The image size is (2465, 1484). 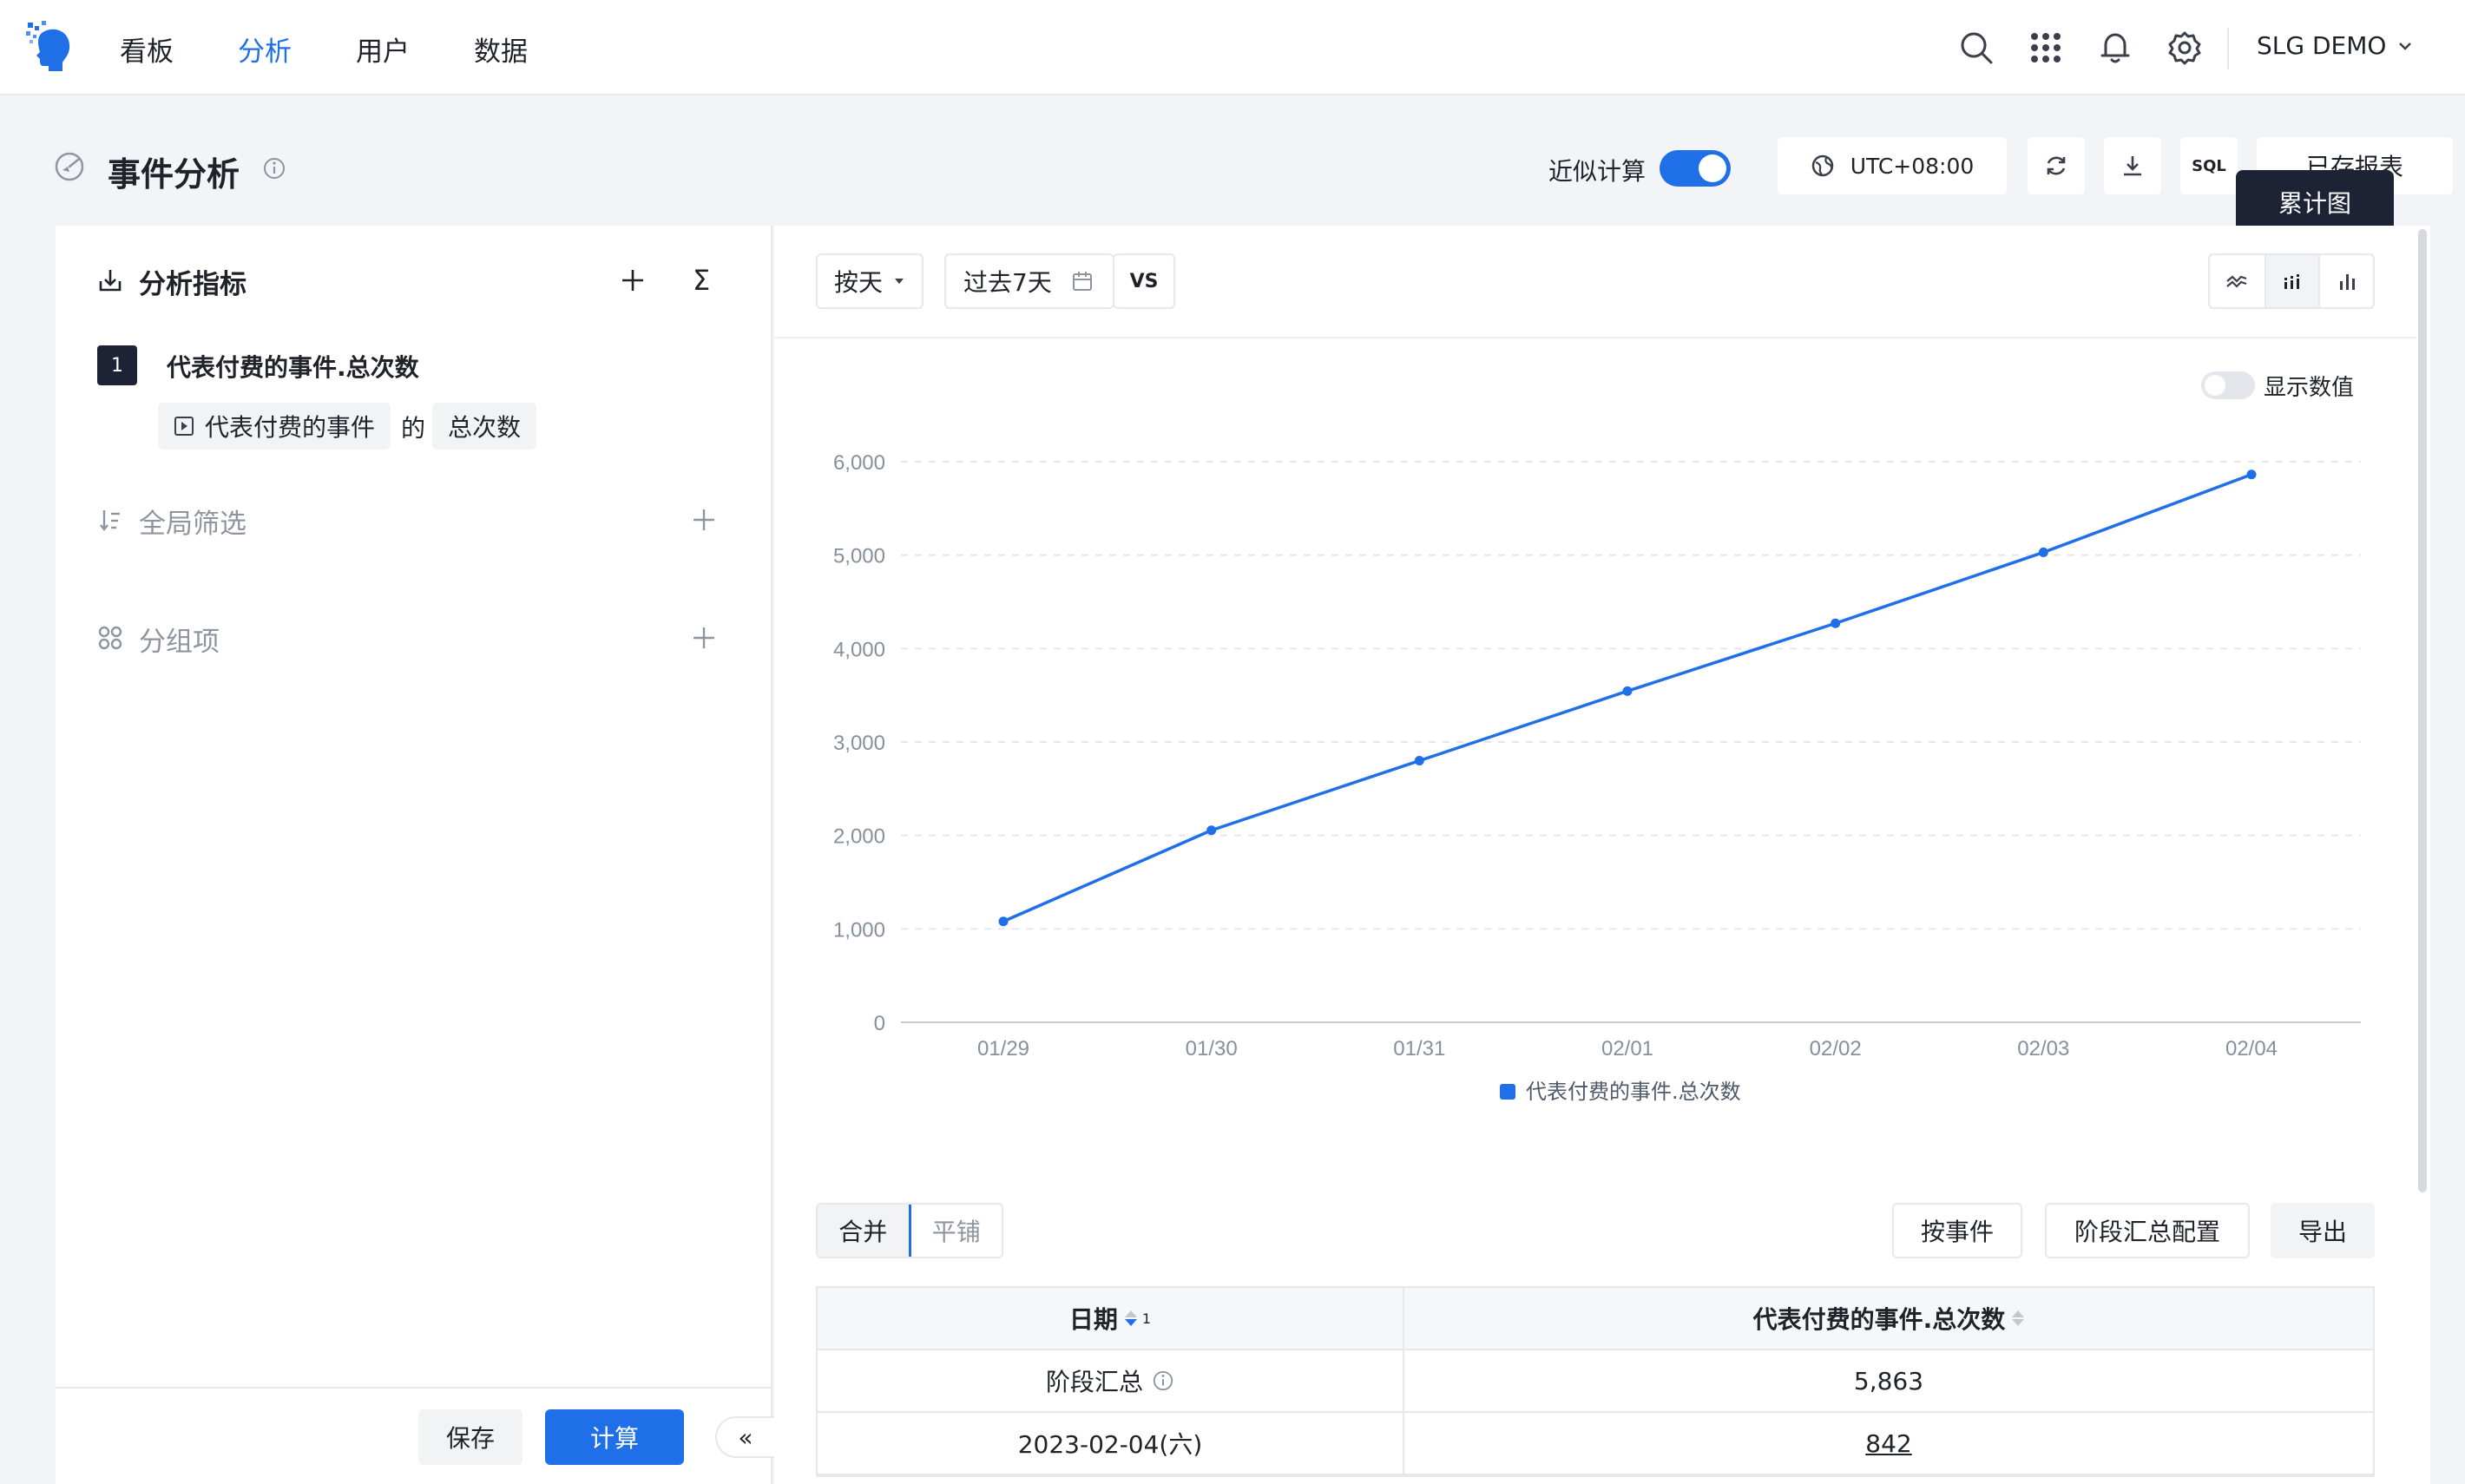 I want to click on event-chip: 代表付费的事件, so click(x=274, y=426).